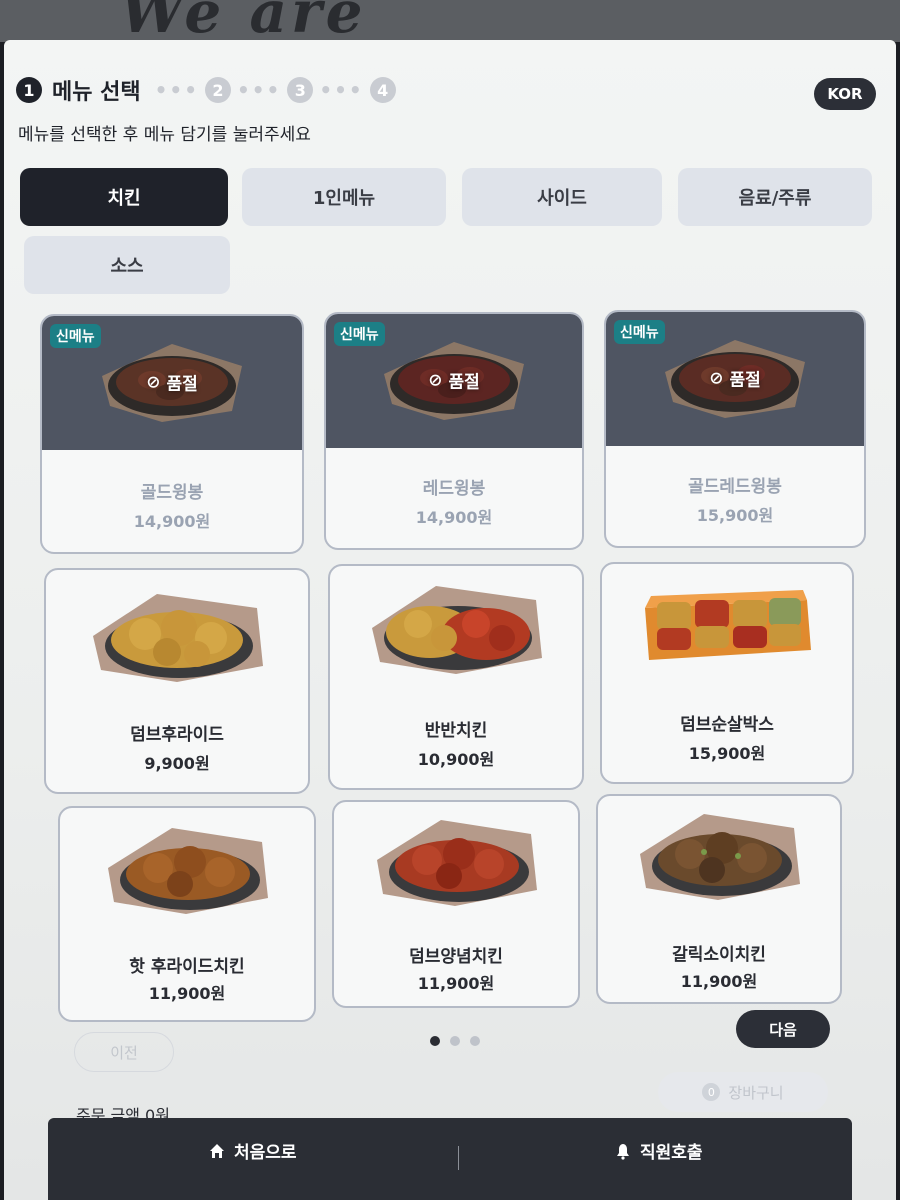 The height and width of the screenshot is (1200, 900). What do you see at coordinates (29, 90) in the screenshot?
I see `step-1-number: 1` at bounding box center [29, 90].